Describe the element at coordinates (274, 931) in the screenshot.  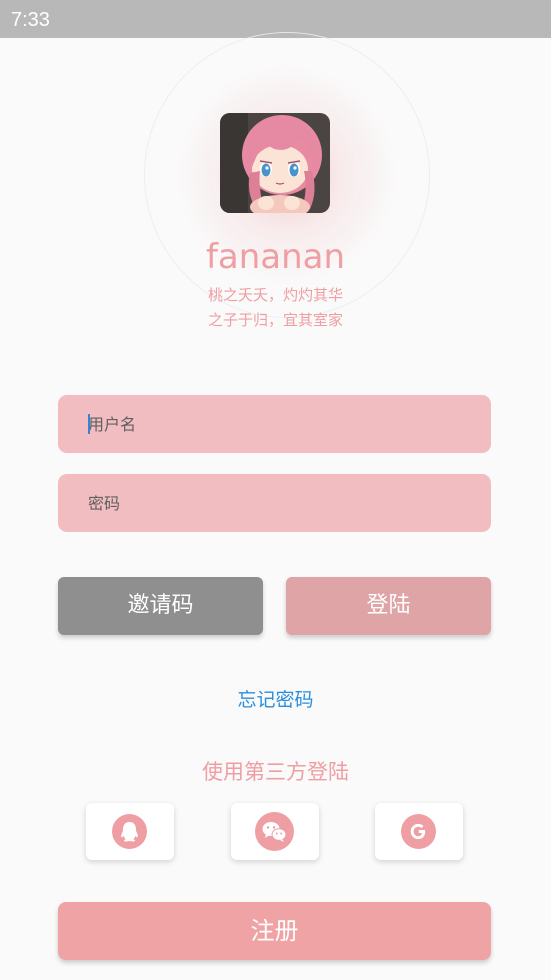
I see `register-button: 注册` at that location.